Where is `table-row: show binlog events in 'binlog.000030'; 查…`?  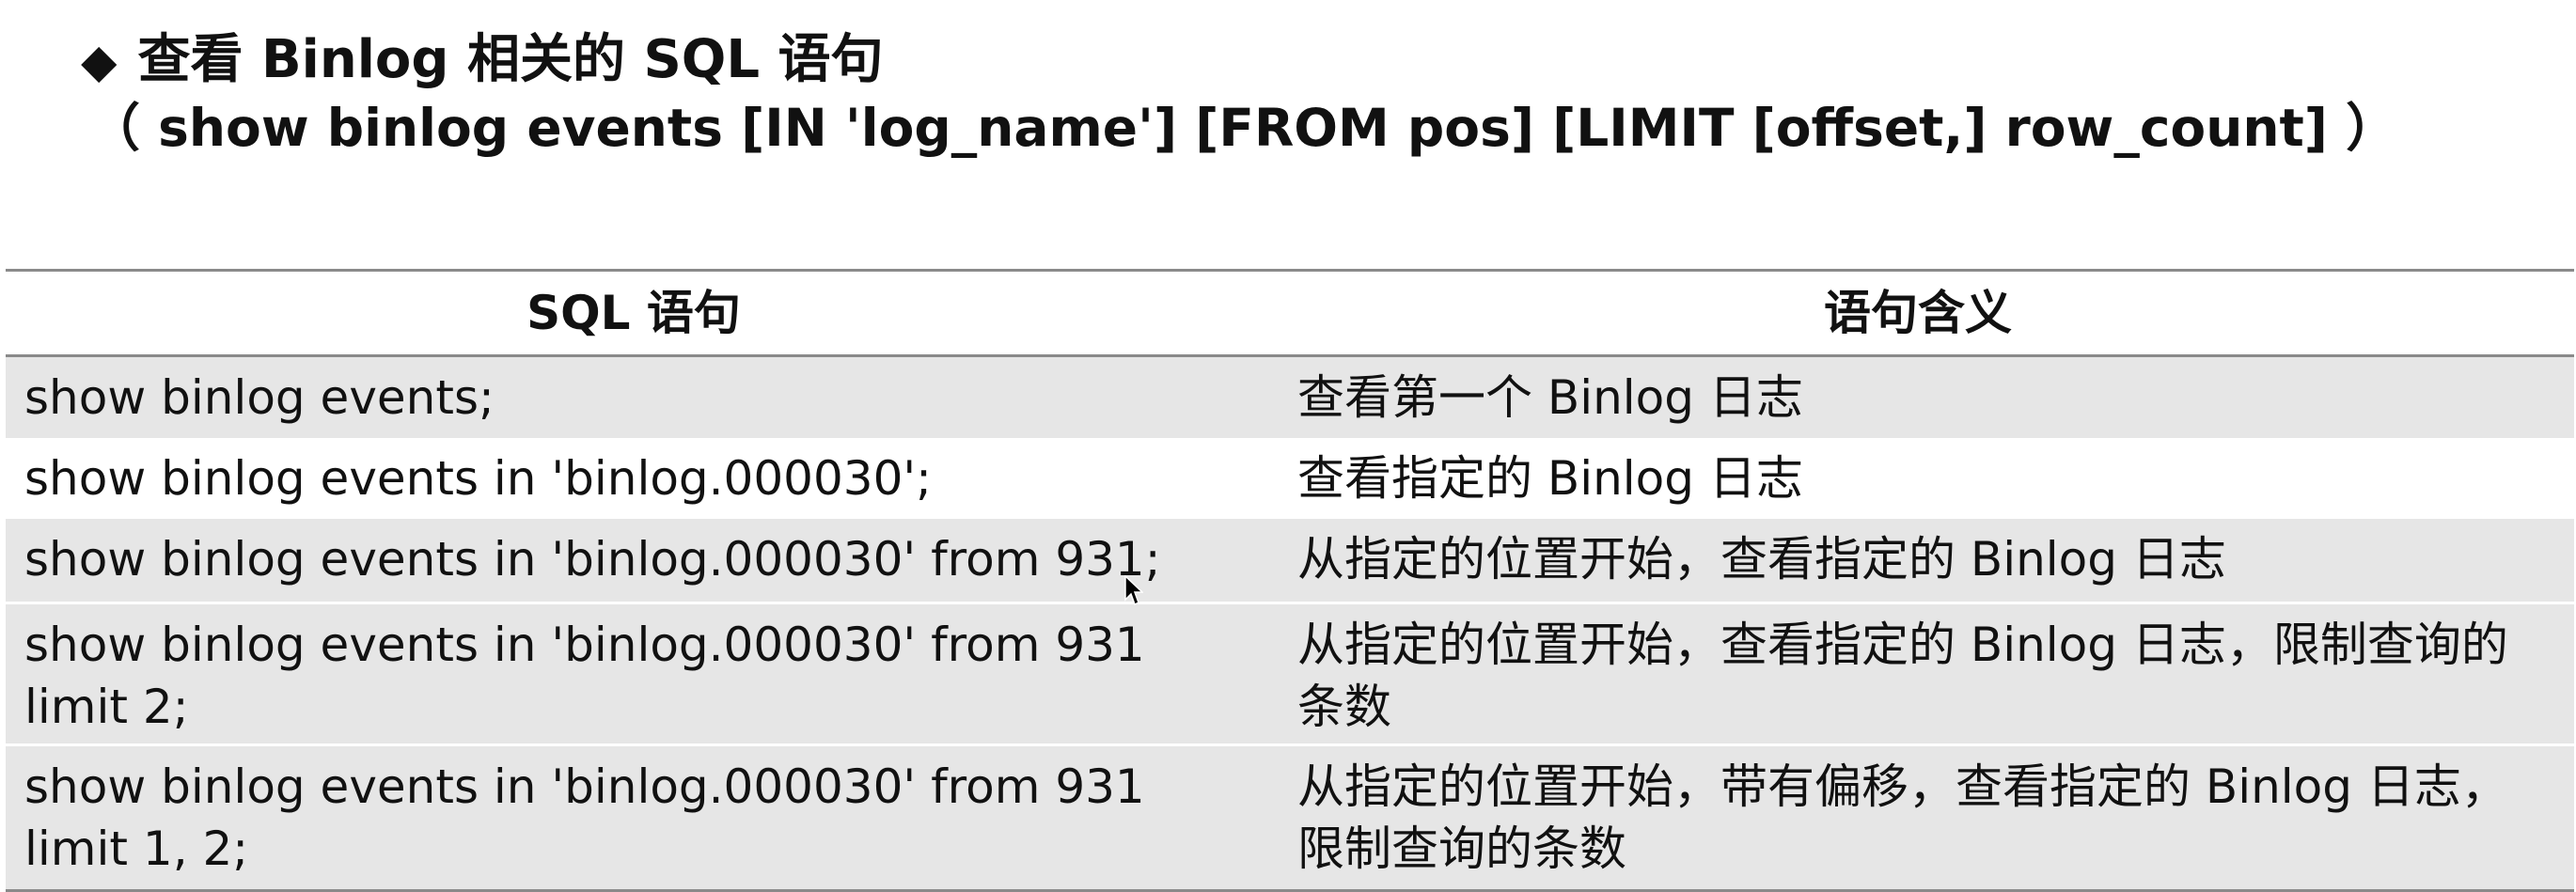
table-row: show binlog events in 'binlog.000030'; 查… is located at coordinates (1290, 478).